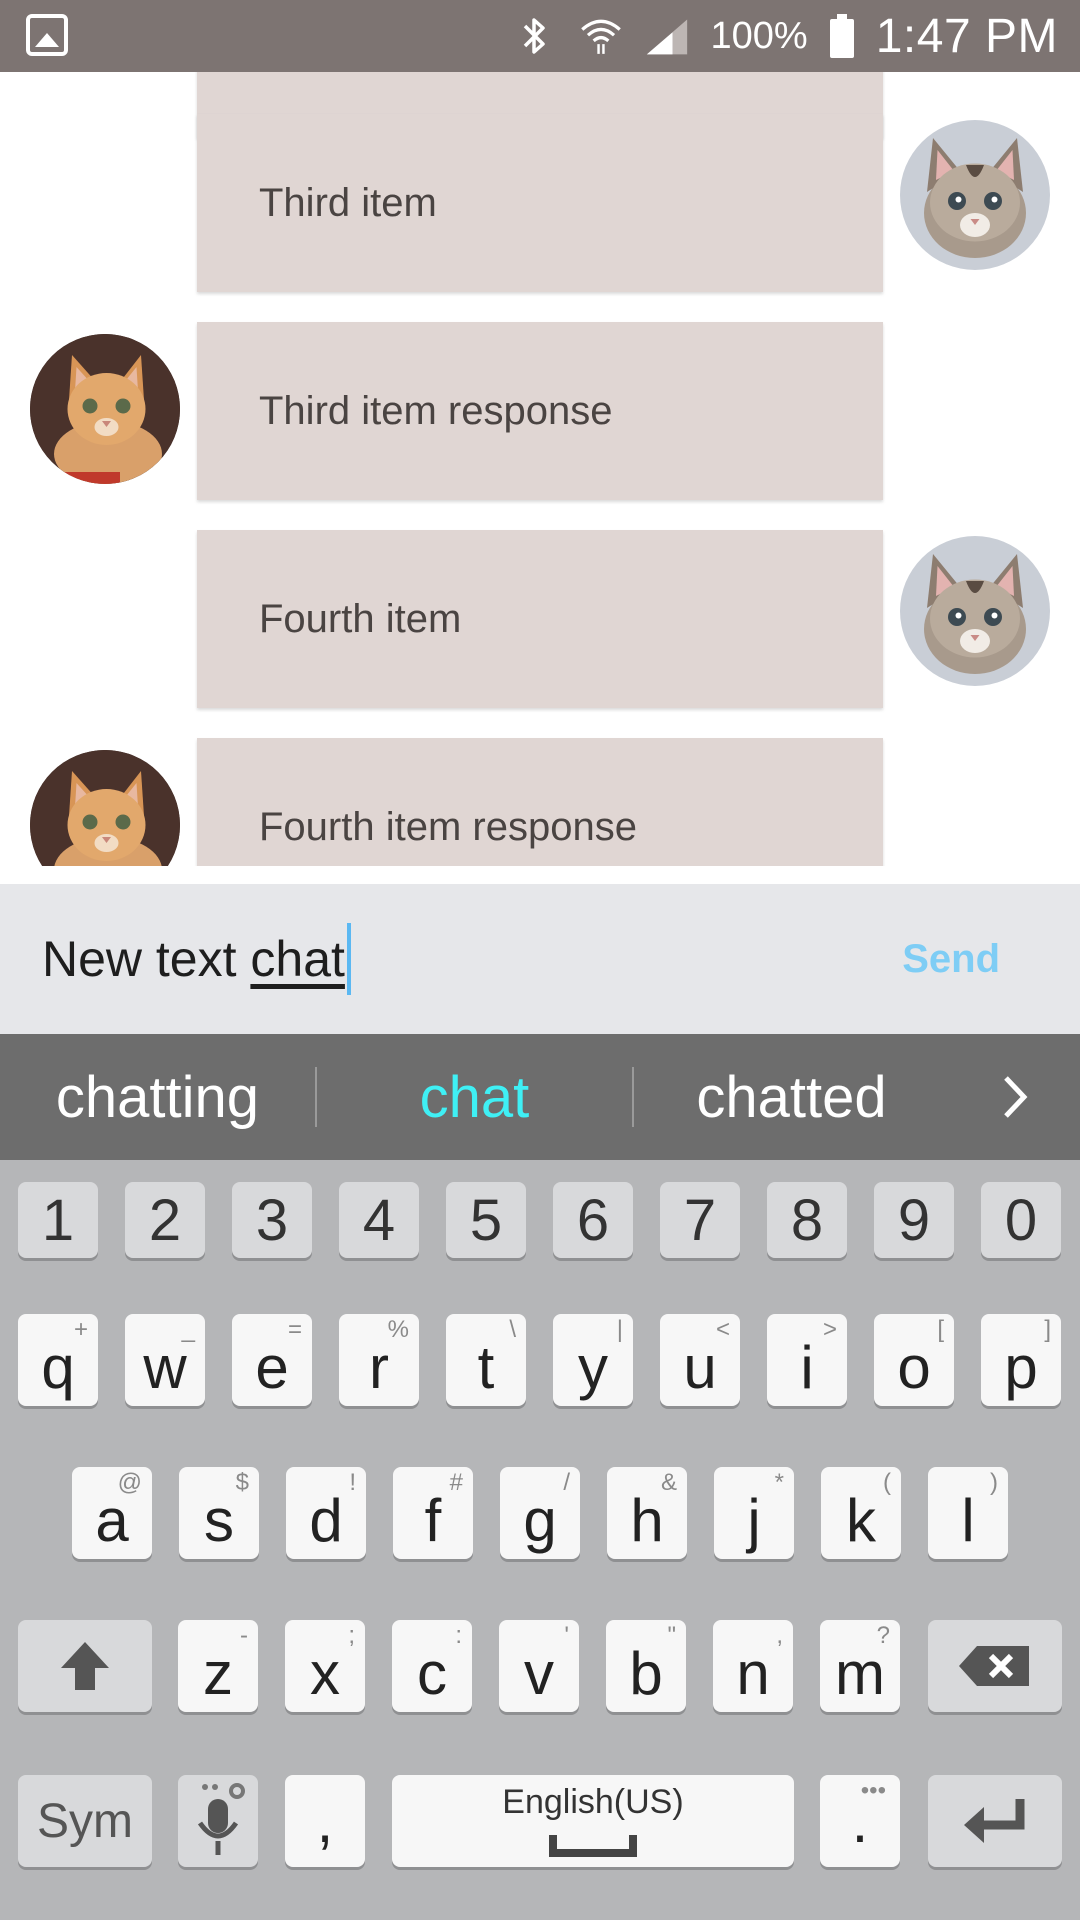 The height and width of the screenshot is (1920, 1080). What do you see at coordinates (791, 1097) in the screenshot?
I see `suggestion-item: chatted` at bounding box center [791, 1097].